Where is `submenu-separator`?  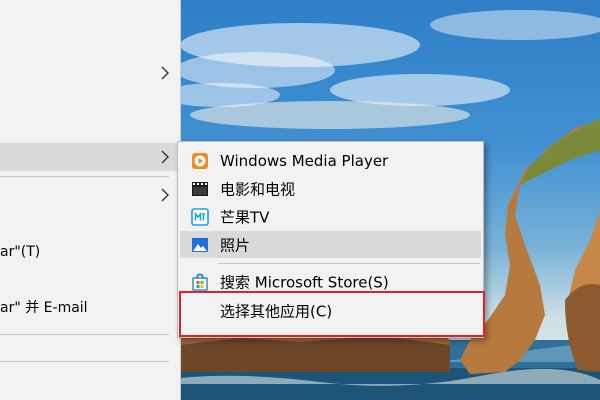 submenu-separator is located at coordinates (349, 263).